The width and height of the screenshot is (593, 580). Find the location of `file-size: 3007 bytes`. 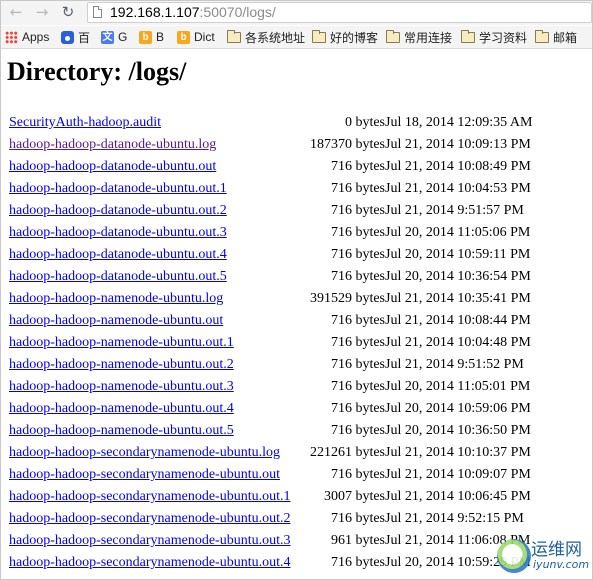

file-size: 3007 bytes is located at coordinates (354, 496).